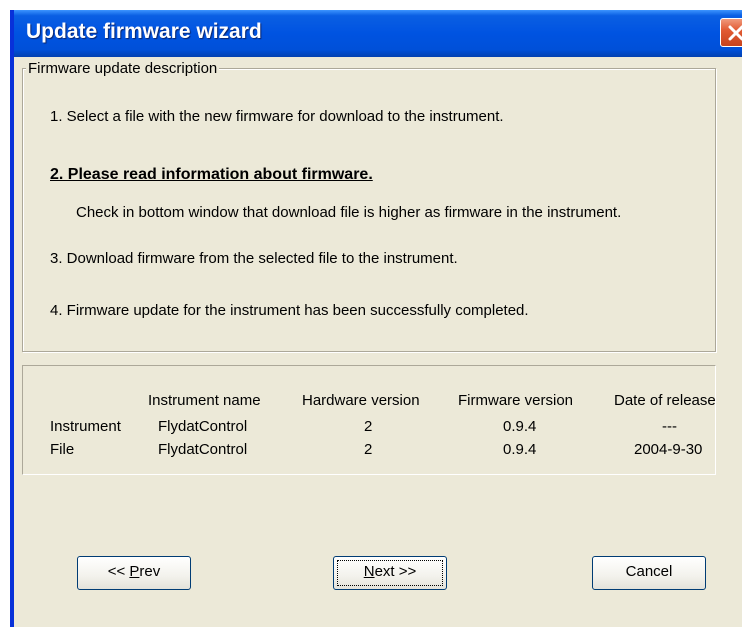 The height and width of the screenshot is (627, 742). Describe the element at coordinates (62, 449) in the screenshot. I see `row-file-label: File` at that location.